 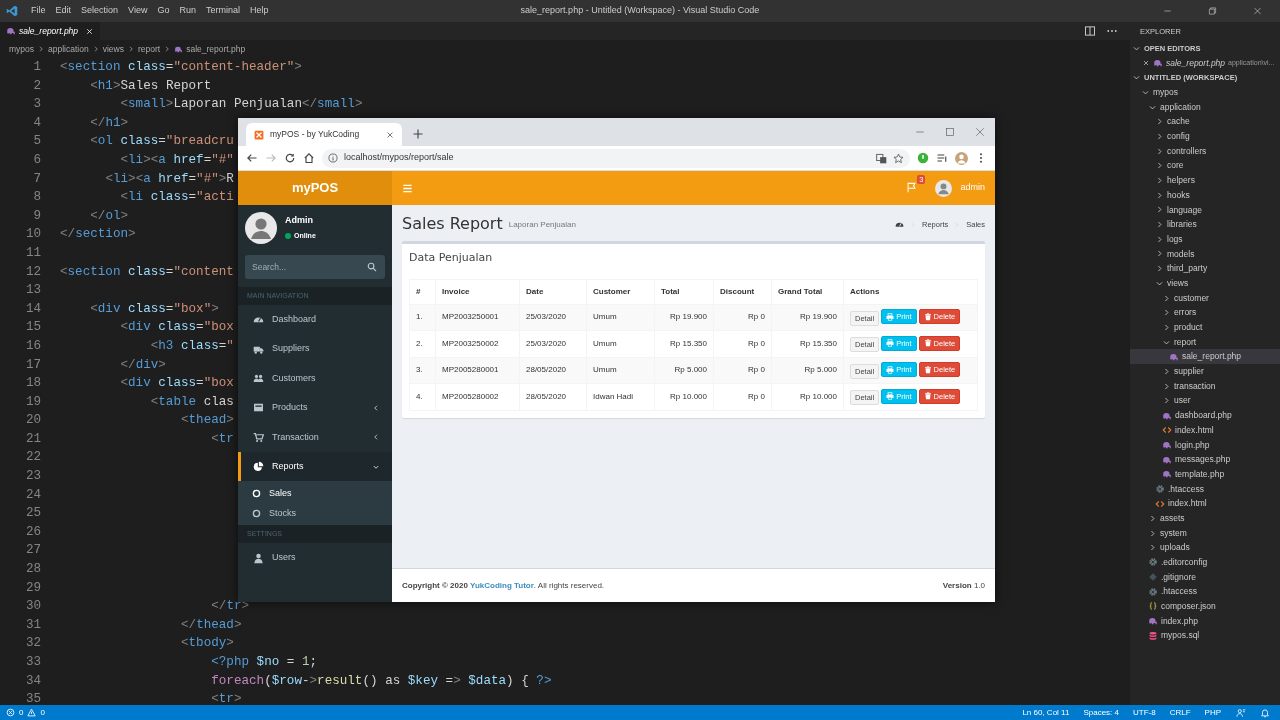 I want to click on code-line: <section class="content, so click(x=147, y=272).